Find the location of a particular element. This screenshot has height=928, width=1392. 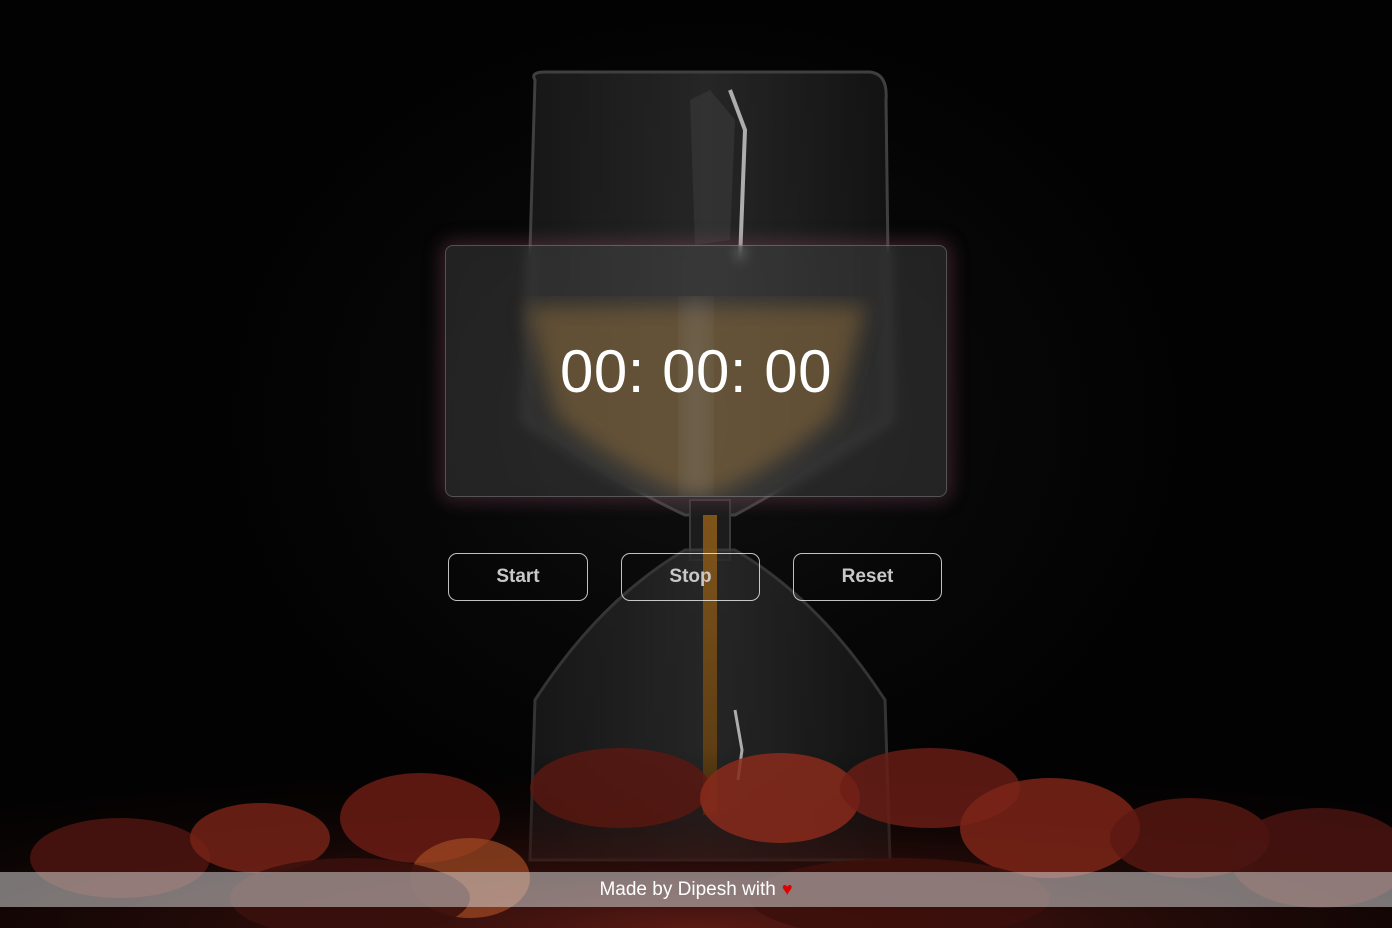

timer-display: 00: 00: 00 is located at coordinates (696, 371).